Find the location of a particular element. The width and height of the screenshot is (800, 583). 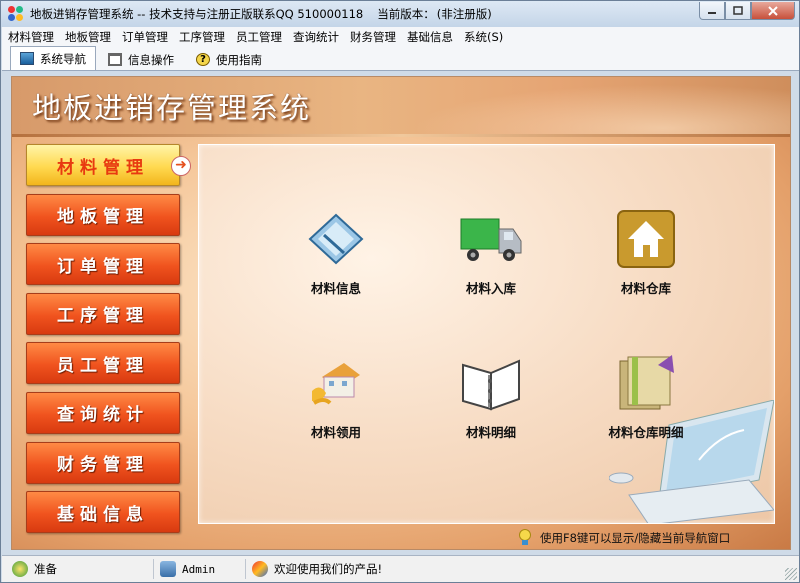

tab-bar: 系统导航 信息操作 ? 使用指南 is located at coordinates (400, 58).